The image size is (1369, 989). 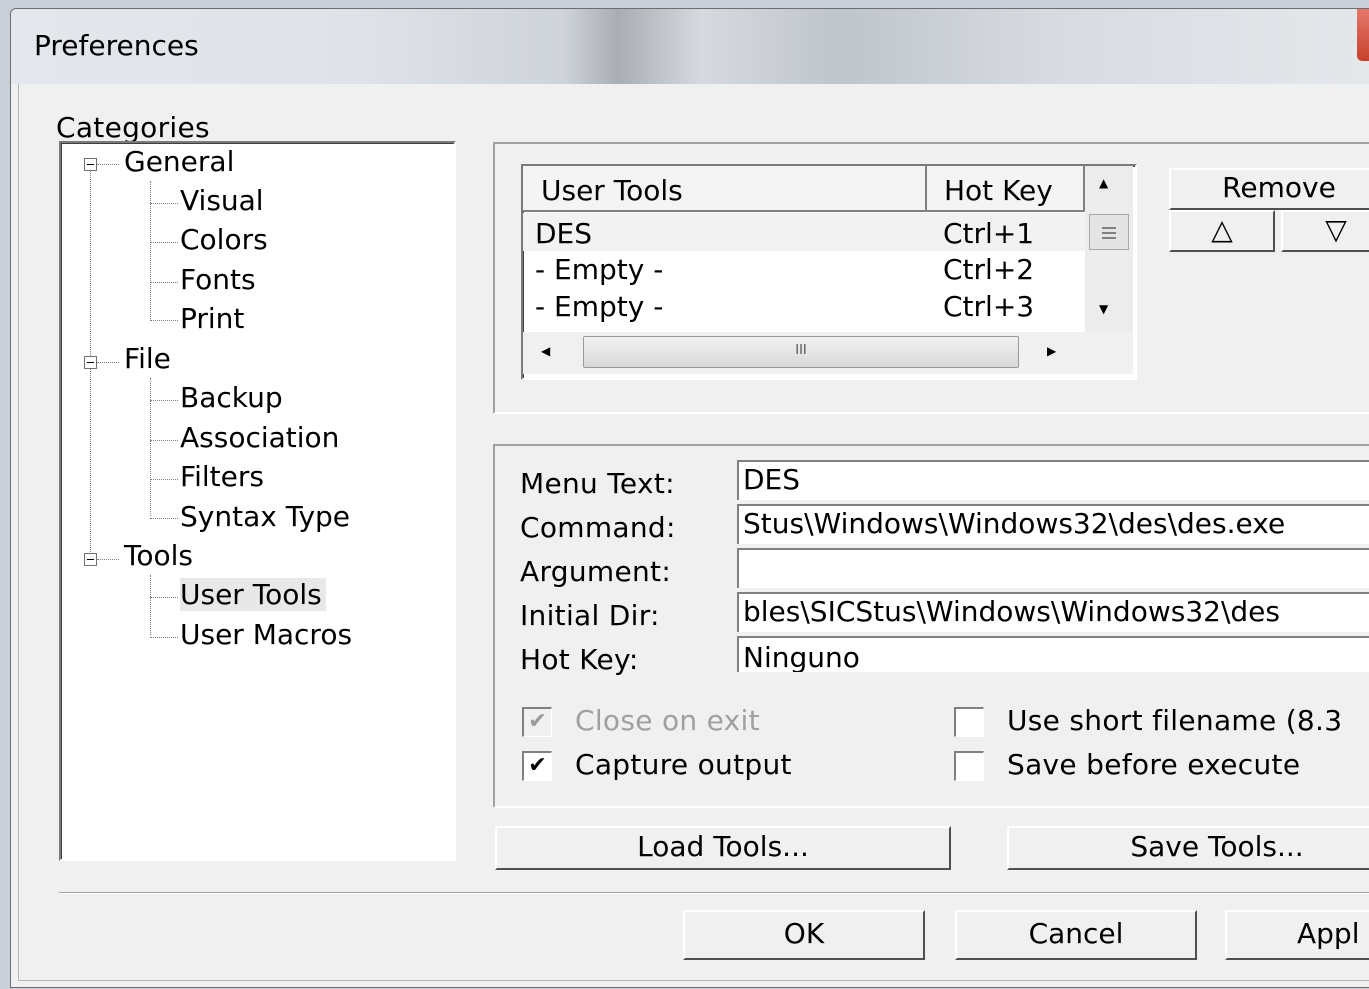 I want to click on use-short-filename-label: Use short filename (8.3, so click(x=1175, y=720).